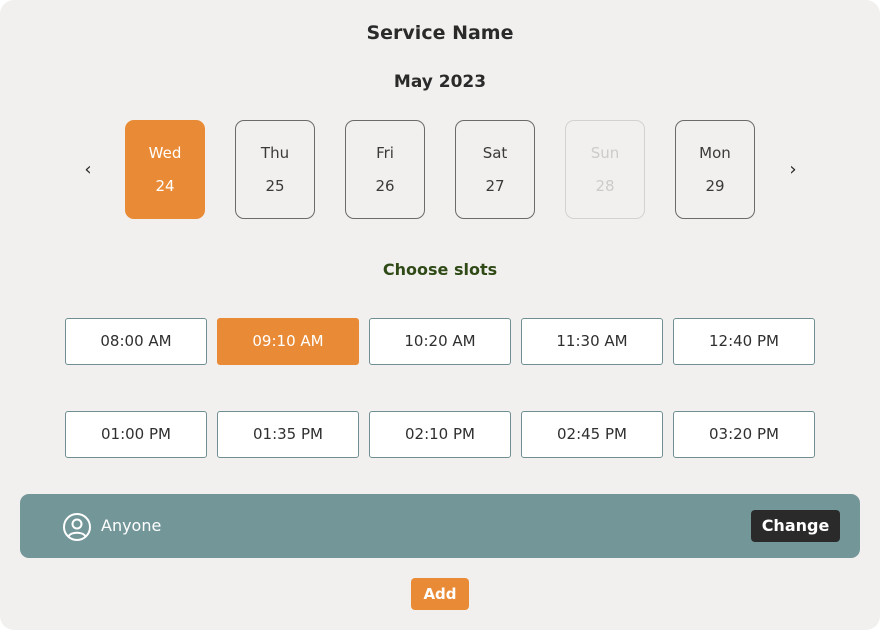  I want to click on user-circle-icon, so click(77, 527).